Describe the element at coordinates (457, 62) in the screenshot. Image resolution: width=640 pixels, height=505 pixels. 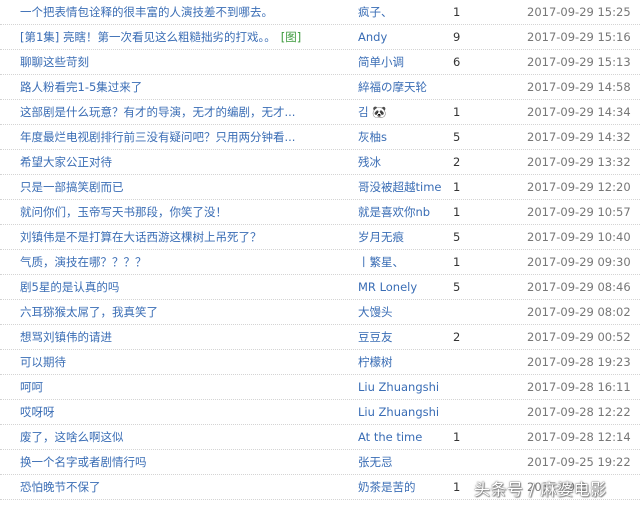
I see `topic-reply-count: 6` at that location.